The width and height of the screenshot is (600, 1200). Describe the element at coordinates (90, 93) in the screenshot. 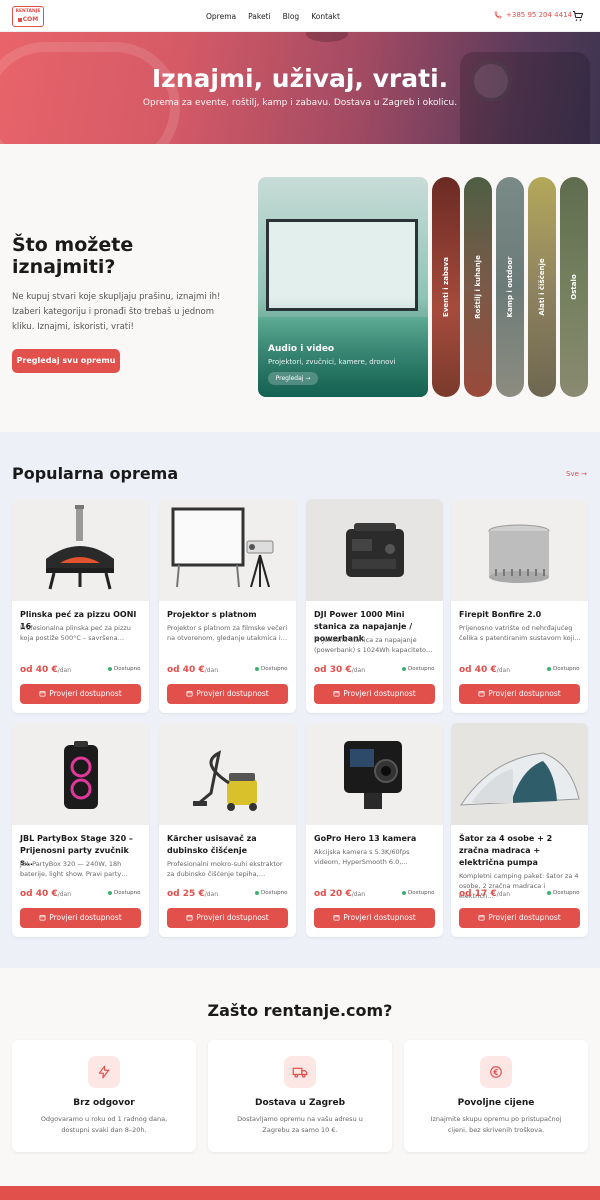

I see `hero-oven-shape` at that location.